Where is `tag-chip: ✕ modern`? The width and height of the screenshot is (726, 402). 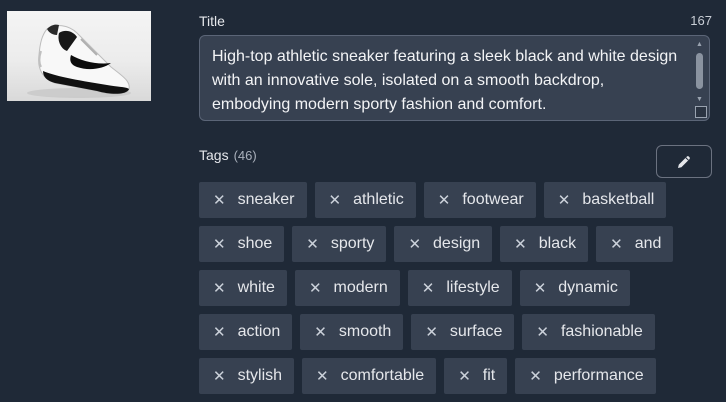 tag-chip: ✕ modern is located at coordinates (347, 288).